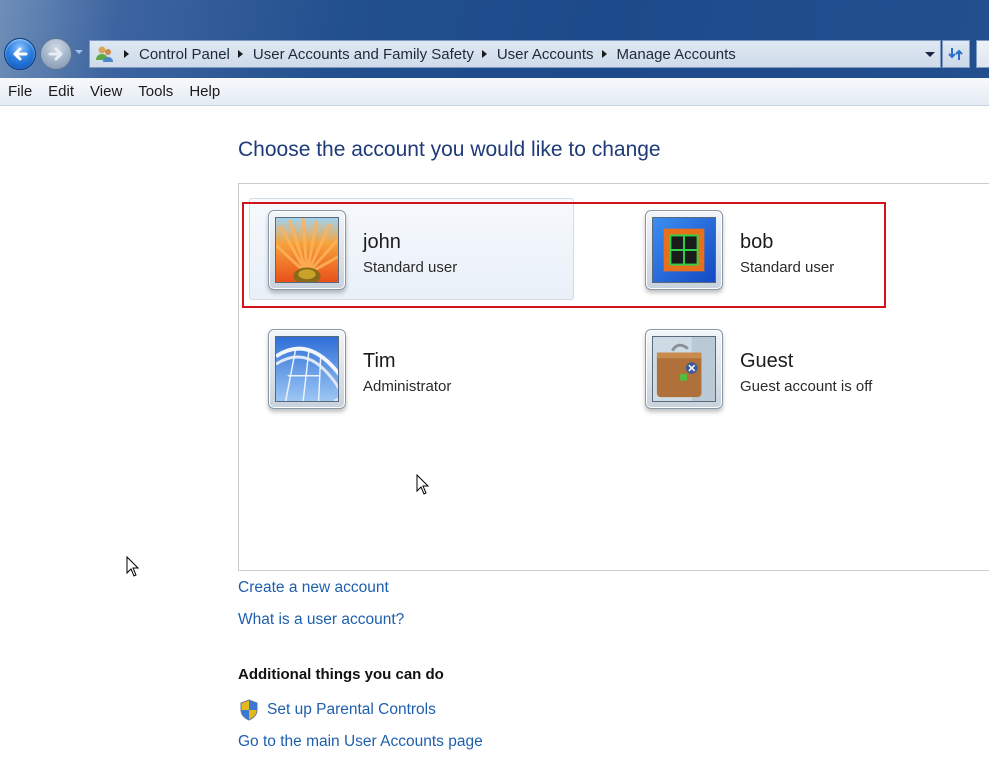 This screenshot has height=774, width=989. What do you see at coordinates (494, 92) in the screenshot?
I see `menu-bar: File Edit View Tools Help` at bounding box center [494, 92].